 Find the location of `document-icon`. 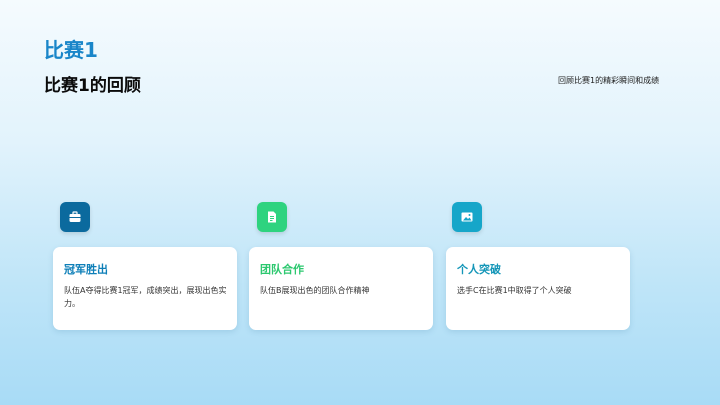

document-icon is located at coordinates (272, 217).